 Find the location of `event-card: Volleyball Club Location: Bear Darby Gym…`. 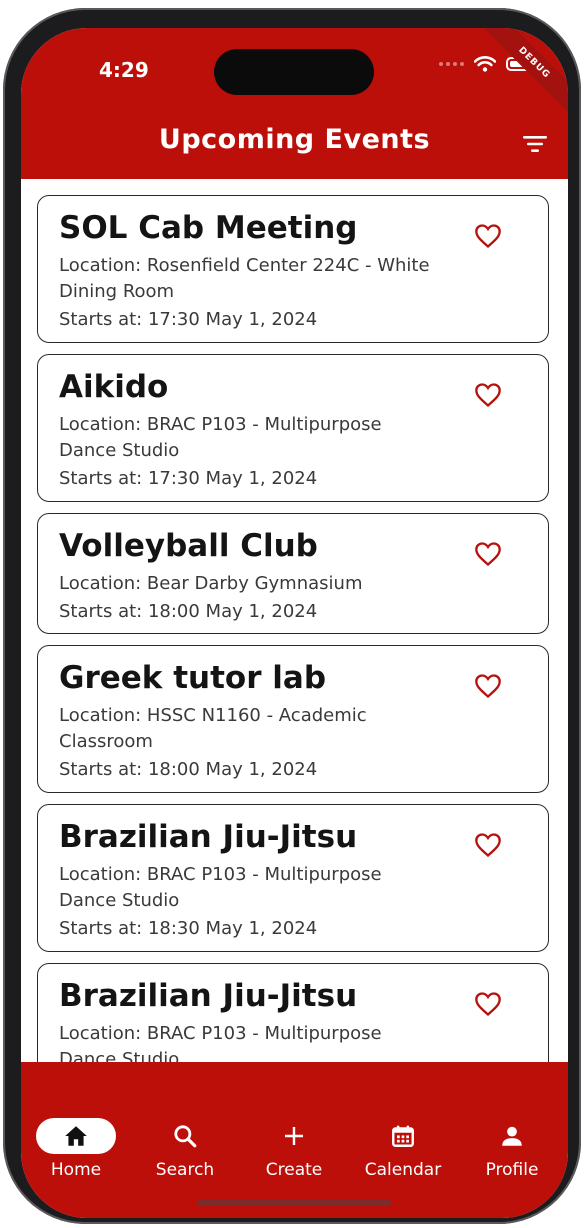

event-card: Volleyball Club Location: Bear Darby Gym… is located at coordinates (293, 573).